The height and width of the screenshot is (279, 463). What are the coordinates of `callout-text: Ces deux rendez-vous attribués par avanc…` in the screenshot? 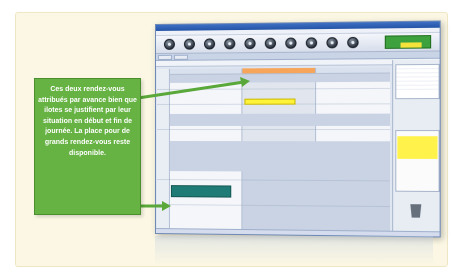 It's located at (87, 121).